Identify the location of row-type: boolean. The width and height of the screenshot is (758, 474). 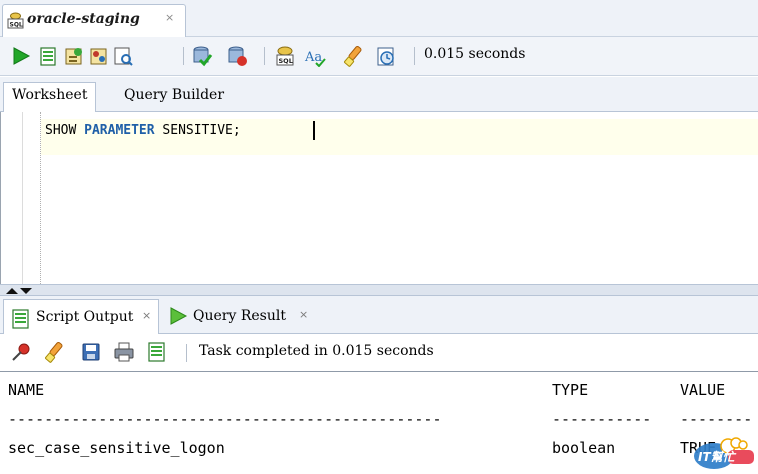
(584, 448).